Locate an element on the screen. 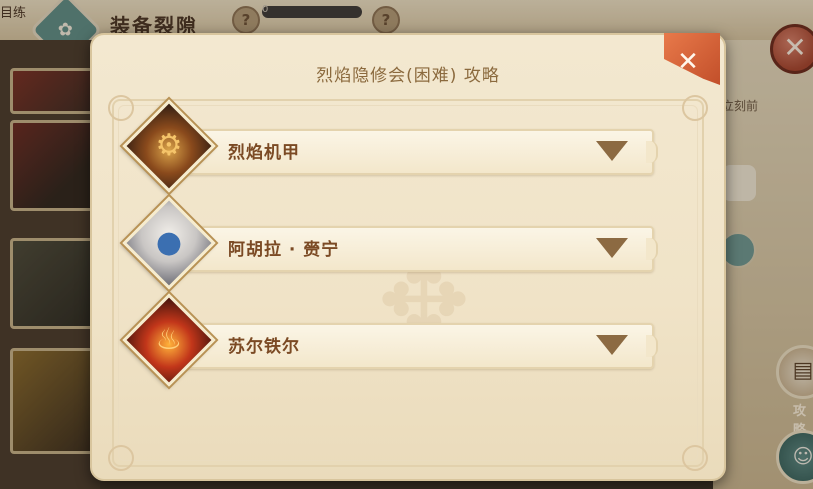  mech-boss-icon: ⚙ is located at coordinates (169, 146).